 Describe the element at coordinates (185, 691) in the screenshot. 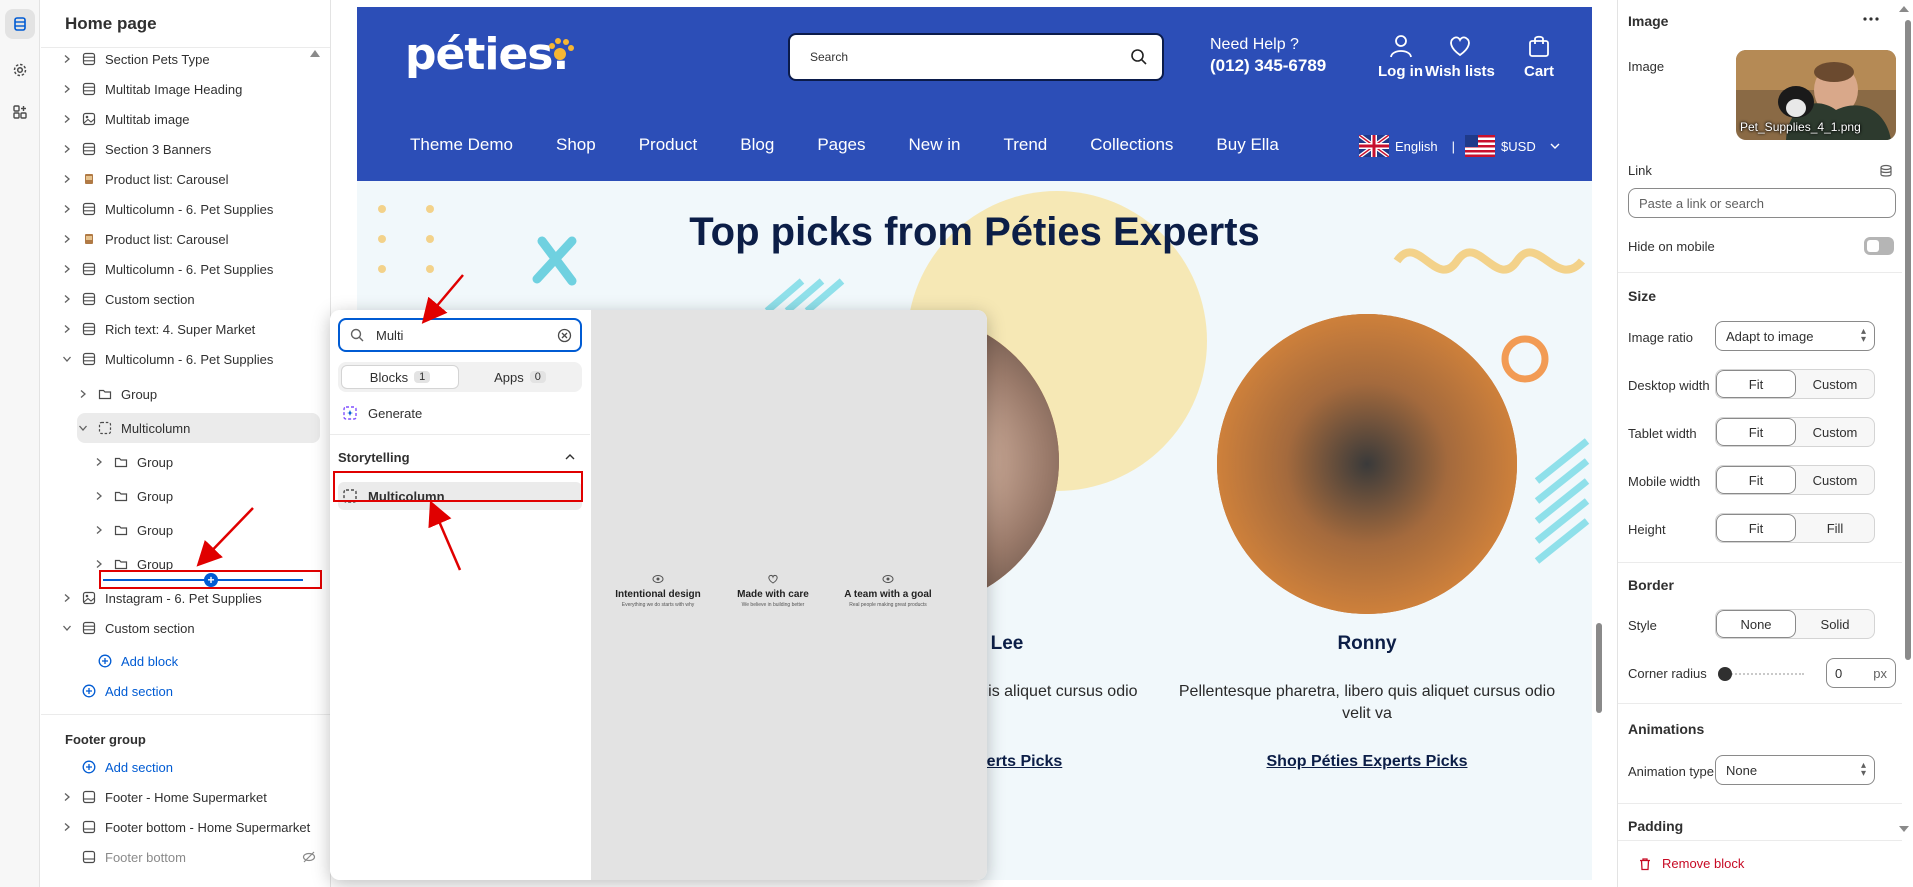

I see `add-section-button: Add section` at that location.